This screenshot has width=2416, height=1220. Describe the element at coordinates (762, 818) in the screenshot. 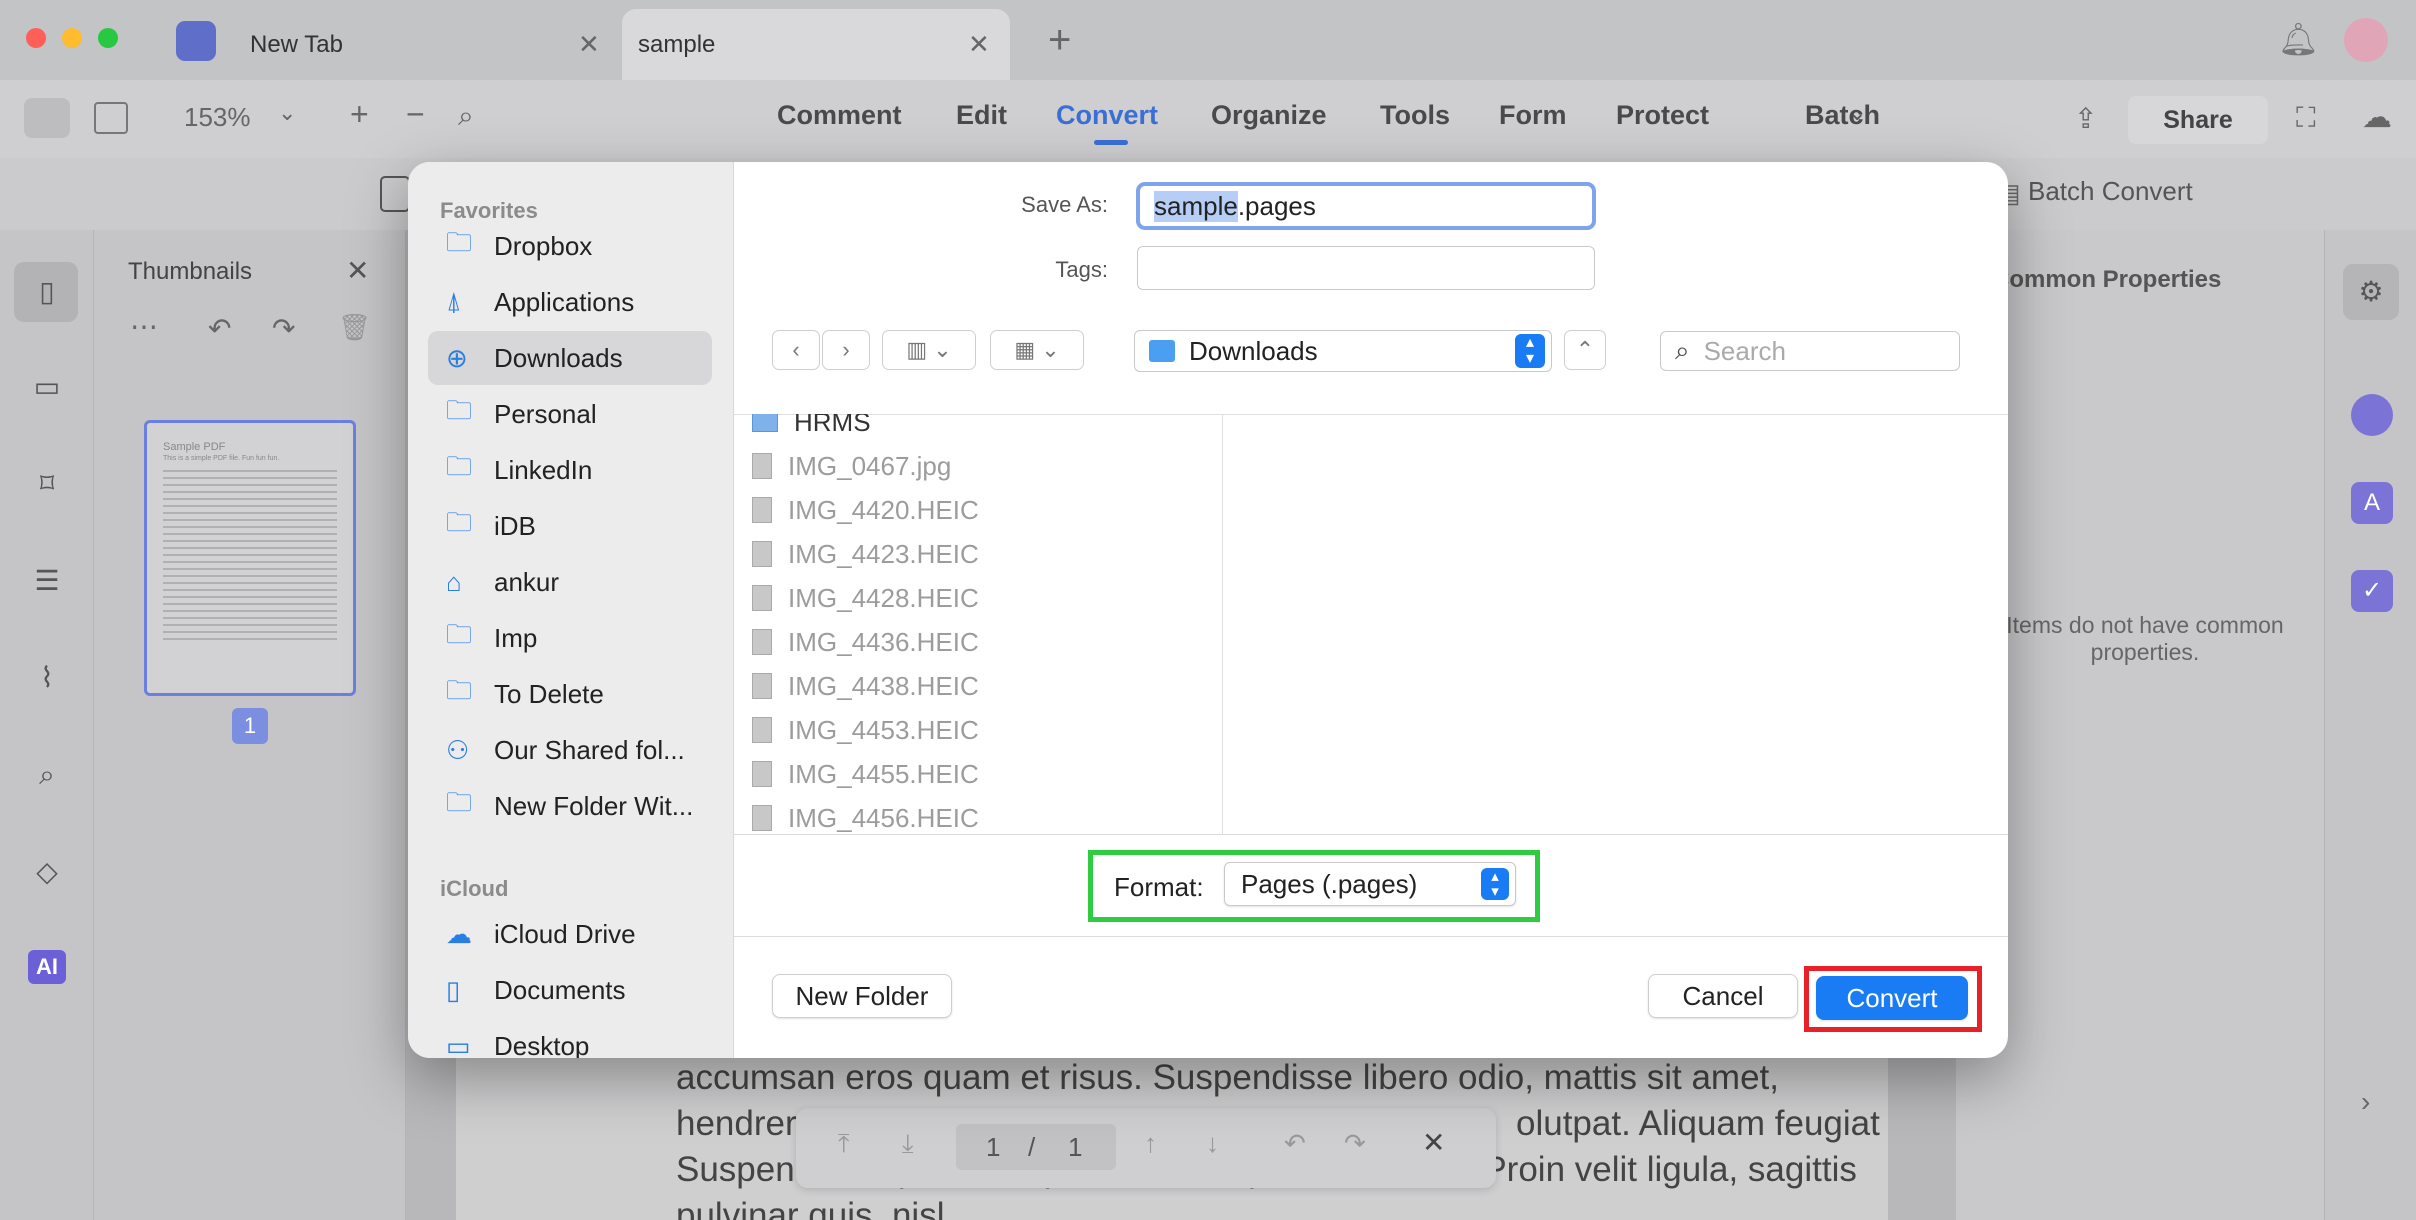

I see `image-file-icon` at that location.